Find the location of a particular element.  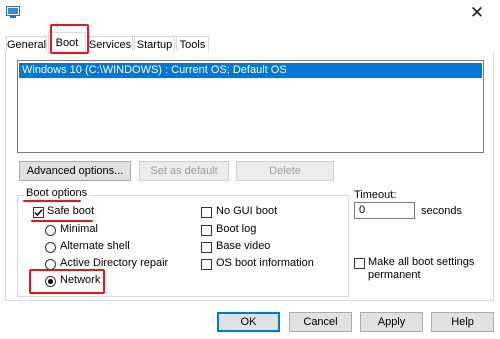

tab-services: Services is located at coordinates (110, 44).